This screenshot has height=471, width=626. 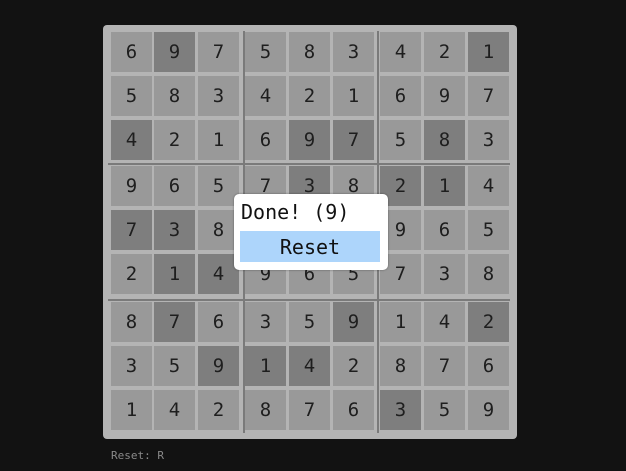 I want to click on reset-button: Reset, so click(x=310, y=246).